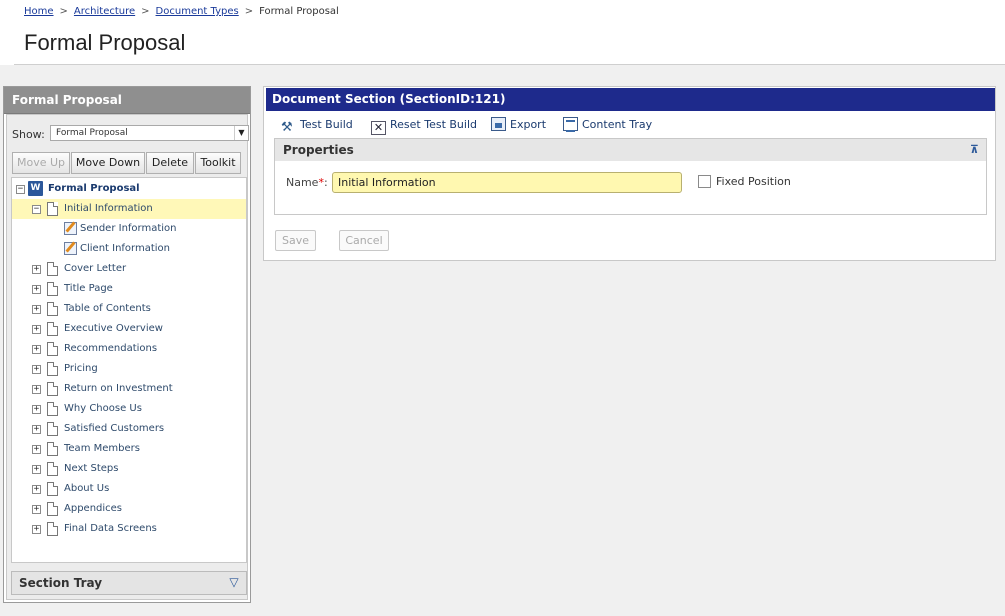 Image resolution: width=1005 pixels, height=616 pixels. Describe the element at coordinates (509, 64) in the screenshot. I see `header-divider` at that location.